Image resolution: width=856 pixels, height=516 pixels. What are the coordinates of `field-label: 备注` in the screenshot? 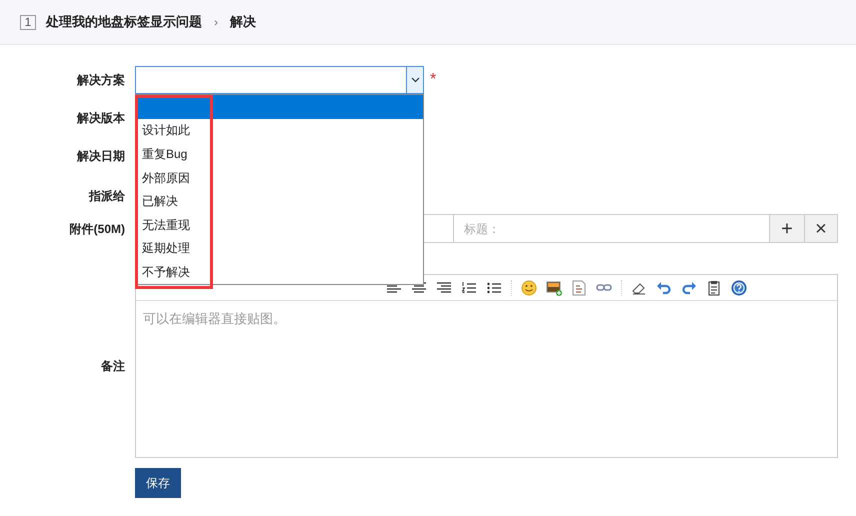 It's located at (112, 366).